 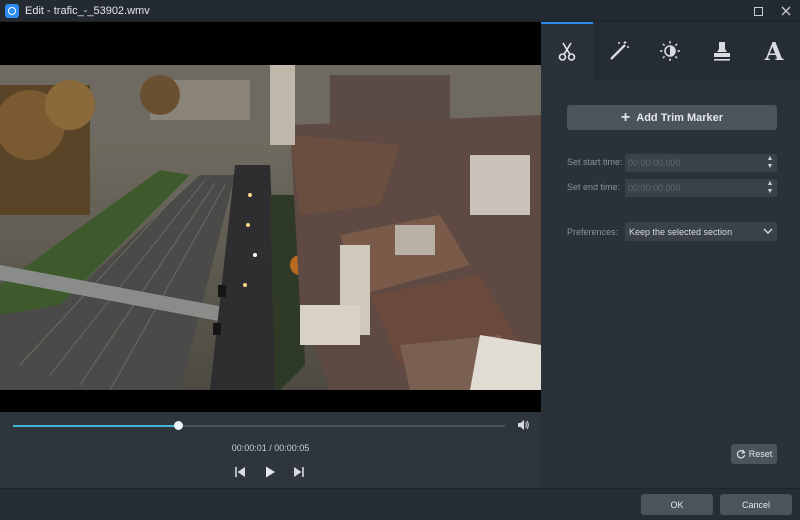 I want to click on volume-icon, so click(x=523, y=425).